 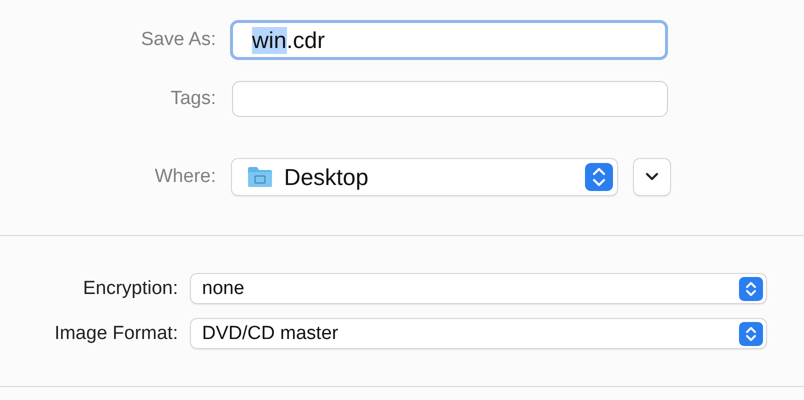 What do you see at coordinates (178, 40) in the screenshot?
I see `save-as-label: Save As:` at bounding box center [178, 40].